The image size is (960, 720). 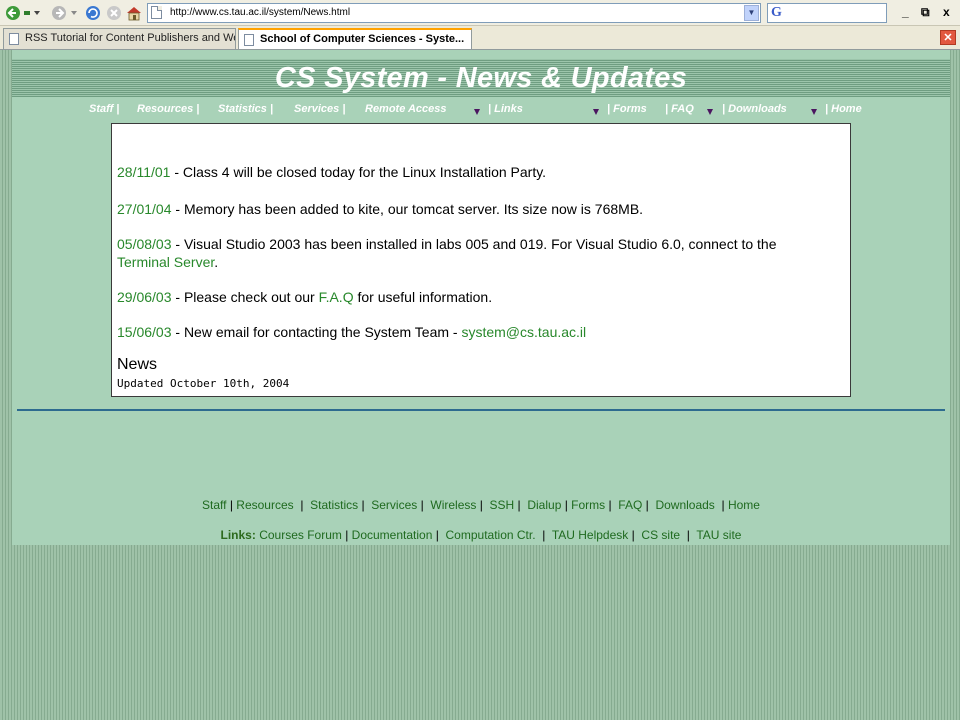 I want to click on news-date-link: 28/11/01, so click(x=143, y=172).